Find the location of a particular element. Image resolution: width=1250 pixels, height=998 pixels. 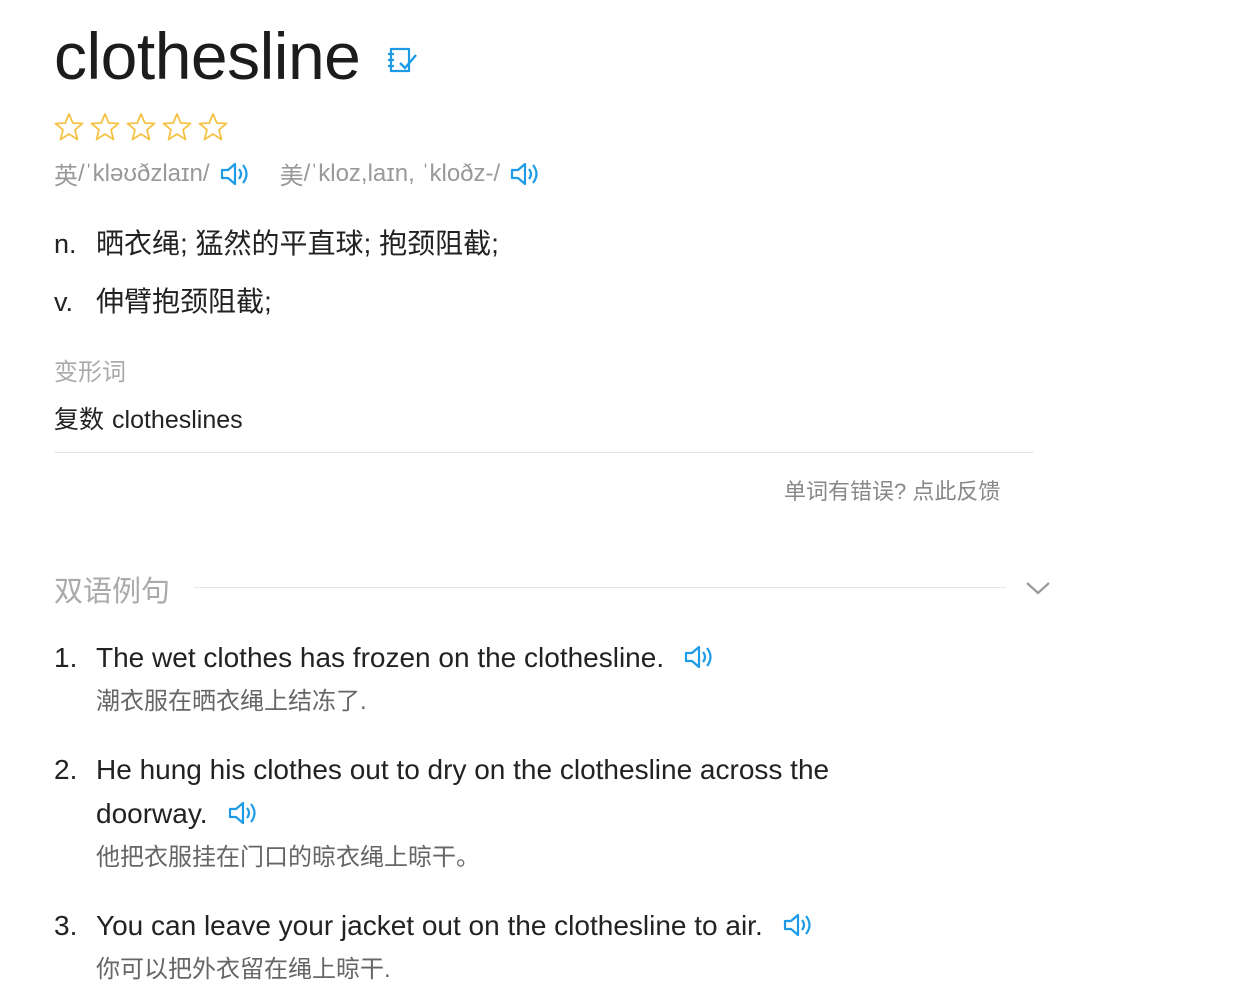

uk-phonetic: 英 /ˈkləʊðzlaɪn/ is located at coordinates (153, 173).